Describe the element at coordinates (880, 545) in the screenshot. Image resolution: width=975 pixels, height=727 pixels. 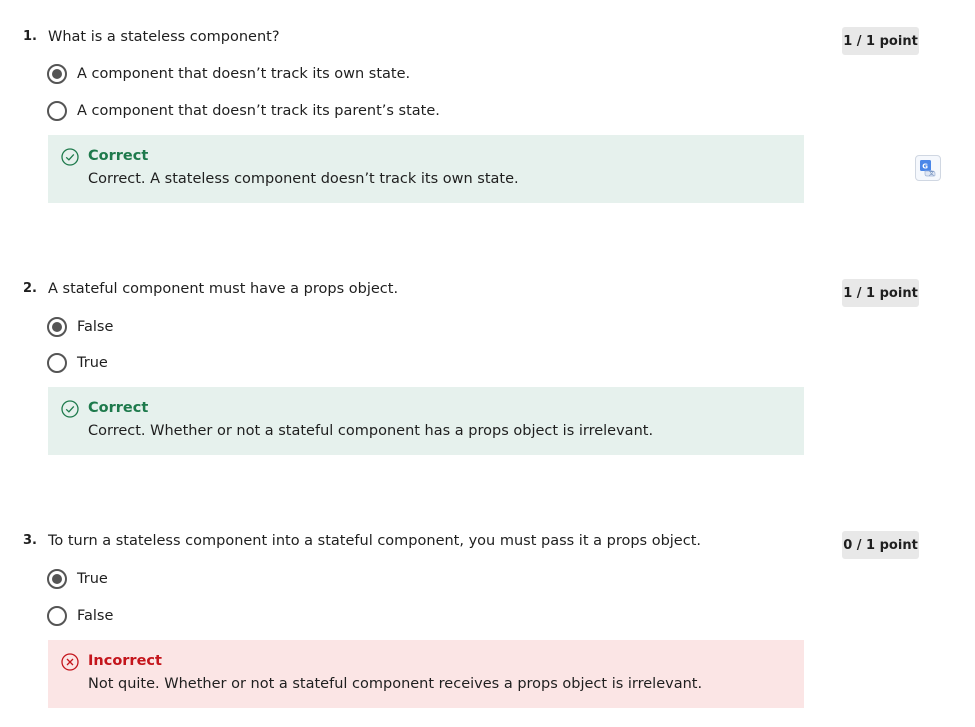
I see `points-badge: 0 / 1 point` at that location.